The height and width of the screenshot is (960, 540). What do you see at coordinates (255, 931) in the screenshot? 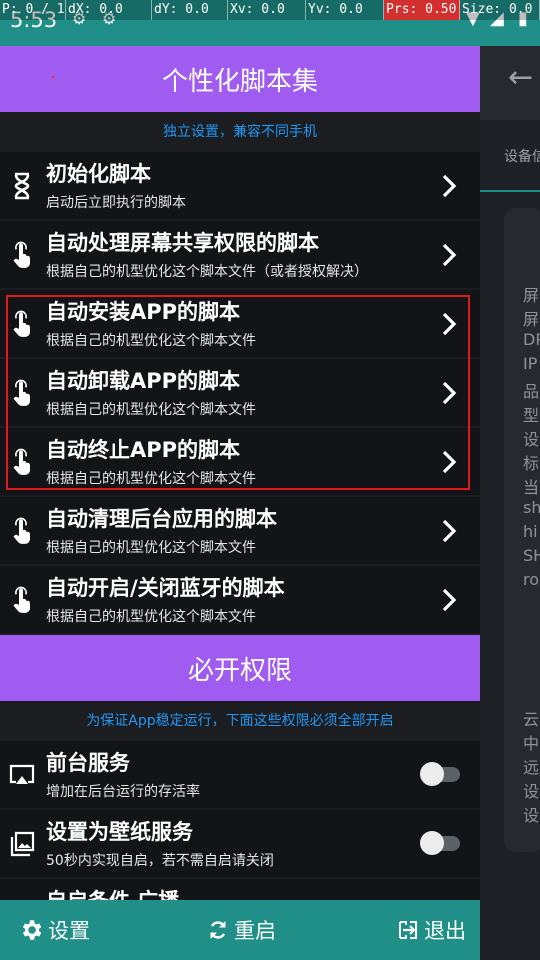
I see `restart-label: 重启` at bounding box center [255, 931].